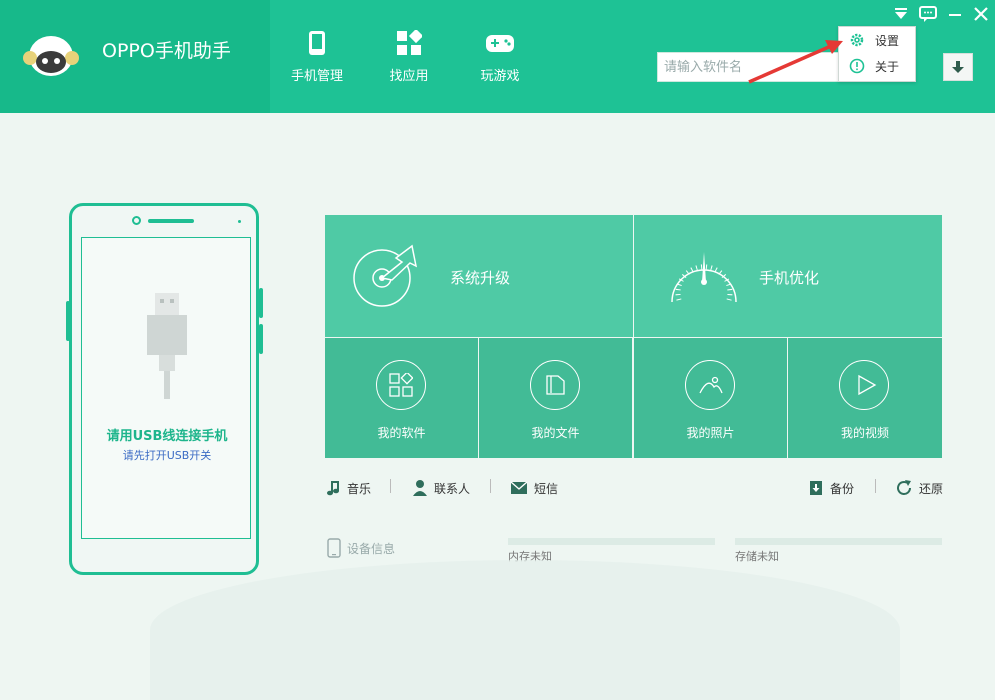 The image size is (995, 700). I want to click on play-icon, so click(867, 385).